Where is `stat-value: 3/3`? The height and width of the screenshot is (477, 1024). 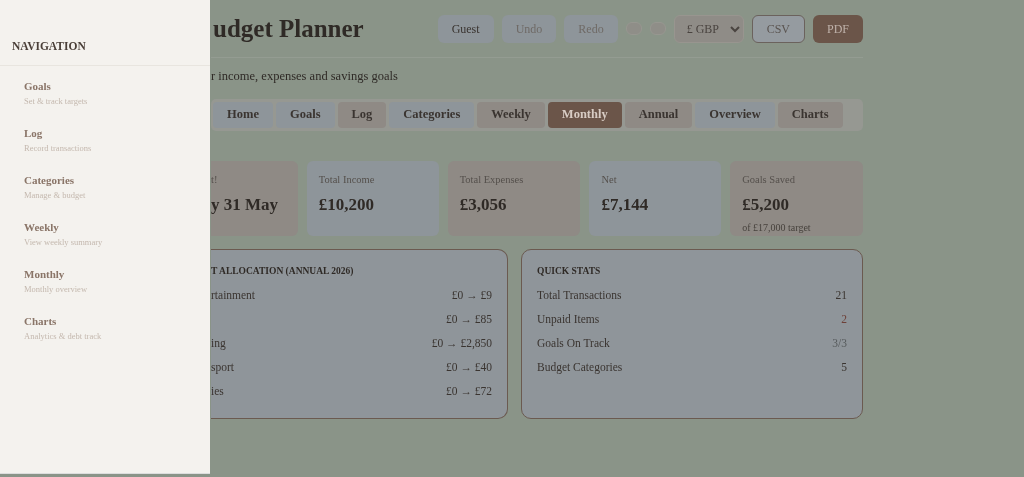
stat-value: 3/3 is located at coordinates (839, 344).